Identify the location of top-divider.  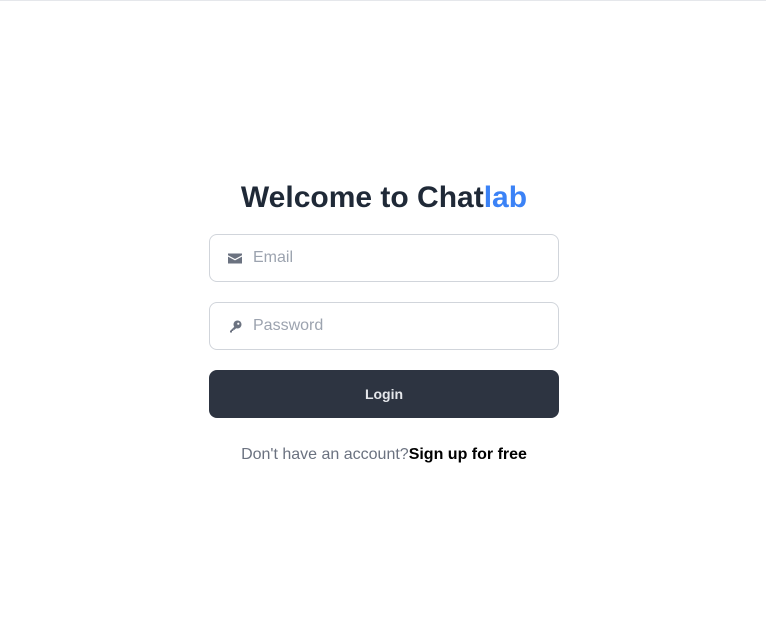
(383, 0).